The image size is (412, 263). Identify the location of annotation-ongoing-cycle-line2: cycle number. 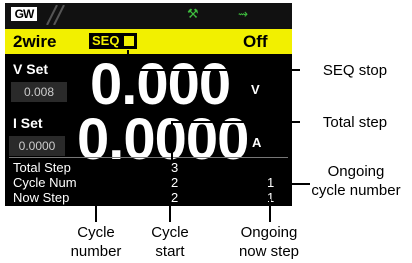
(356, 190).